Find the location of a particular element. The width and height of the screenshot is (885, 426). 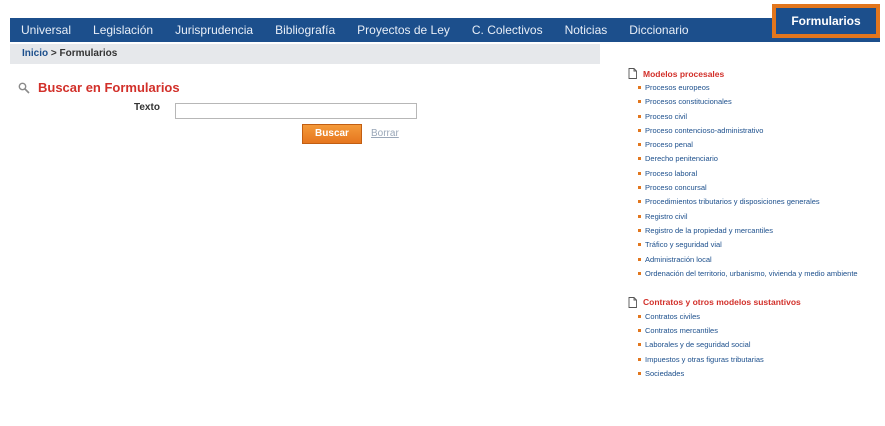

nav-item-noticias: Noticias is located at coordinates (586, 30).